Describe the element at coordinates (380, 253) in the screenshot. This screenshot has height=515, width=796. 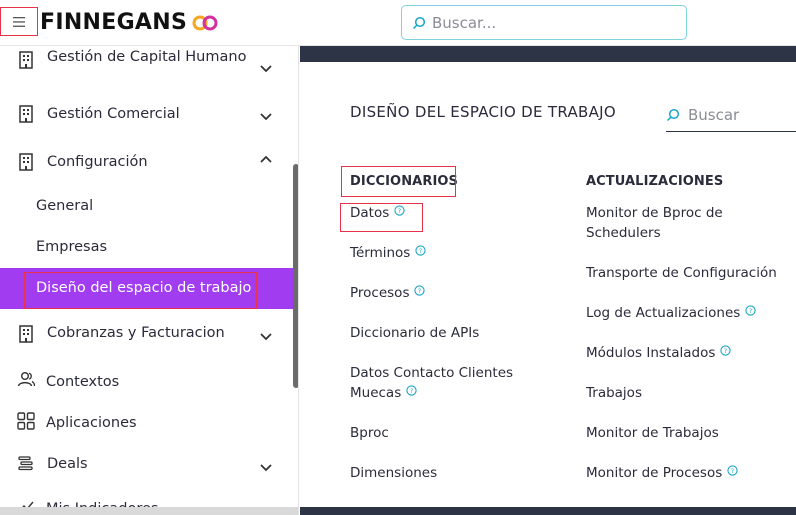
I see `link-label: Términos` at that location.